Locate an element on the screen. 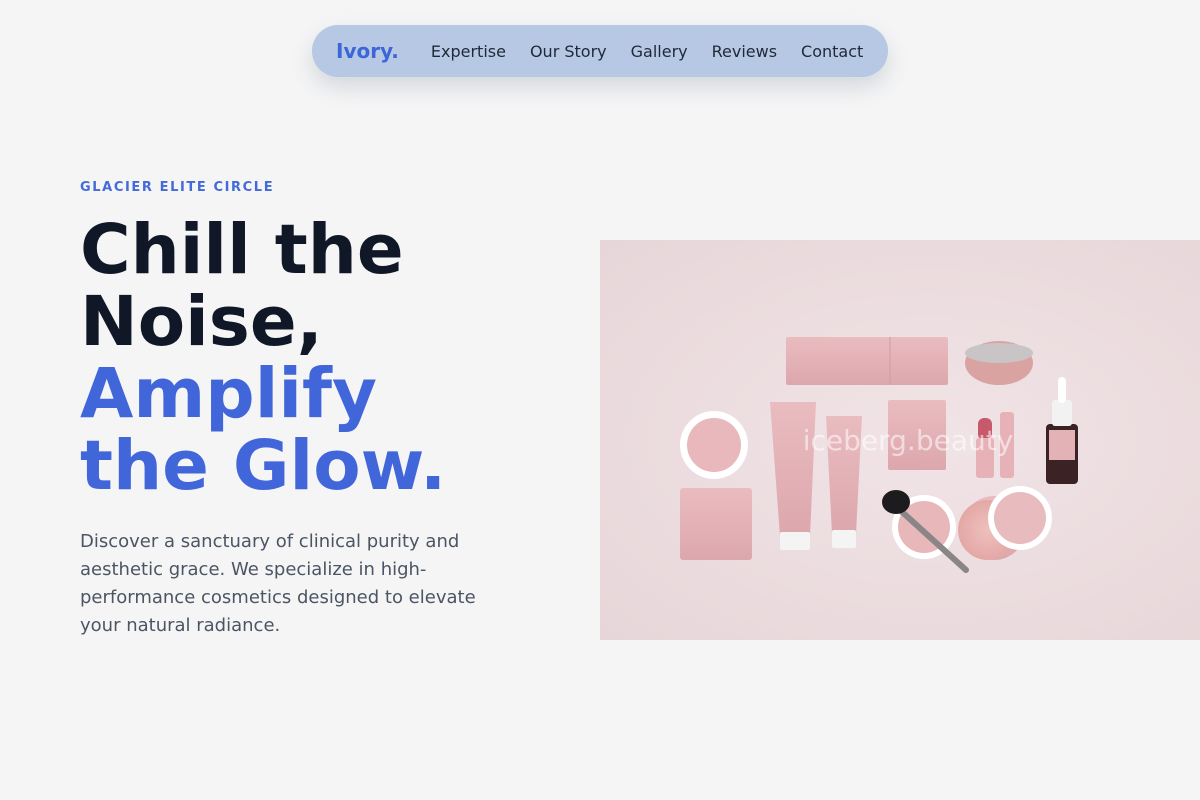 The width and height of the screenshot is (1200, 800). nav-link-our-story: Our Story is located at coordinates (568, 51).